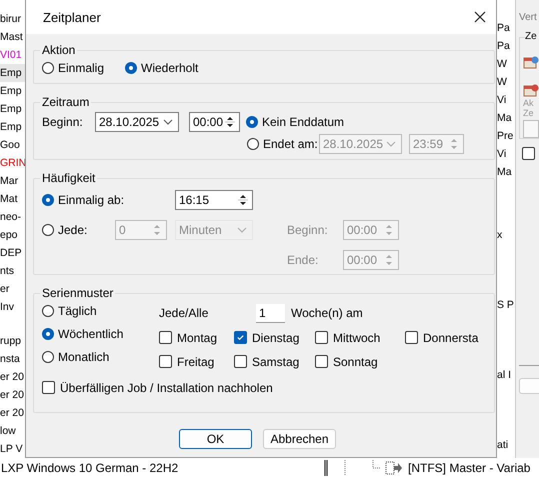 This screenshot has height=478, width=539. Describe the element at coordinates (100, 311) in the screenshot. I see `radio-button: Täglich` at that location.